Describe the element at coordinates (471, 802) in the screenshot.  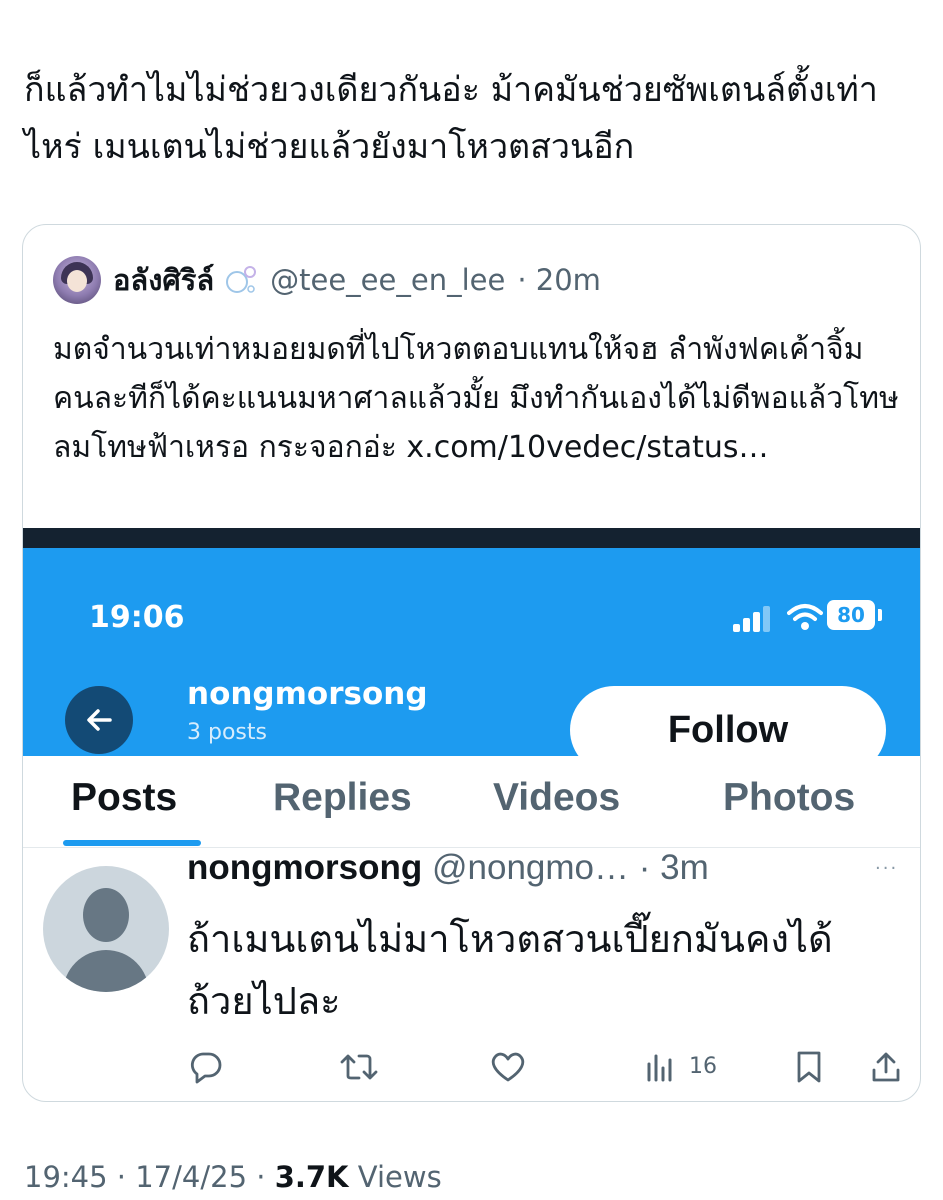
I see `profile-tabs: Posts Replies Videos Photos` at that location.